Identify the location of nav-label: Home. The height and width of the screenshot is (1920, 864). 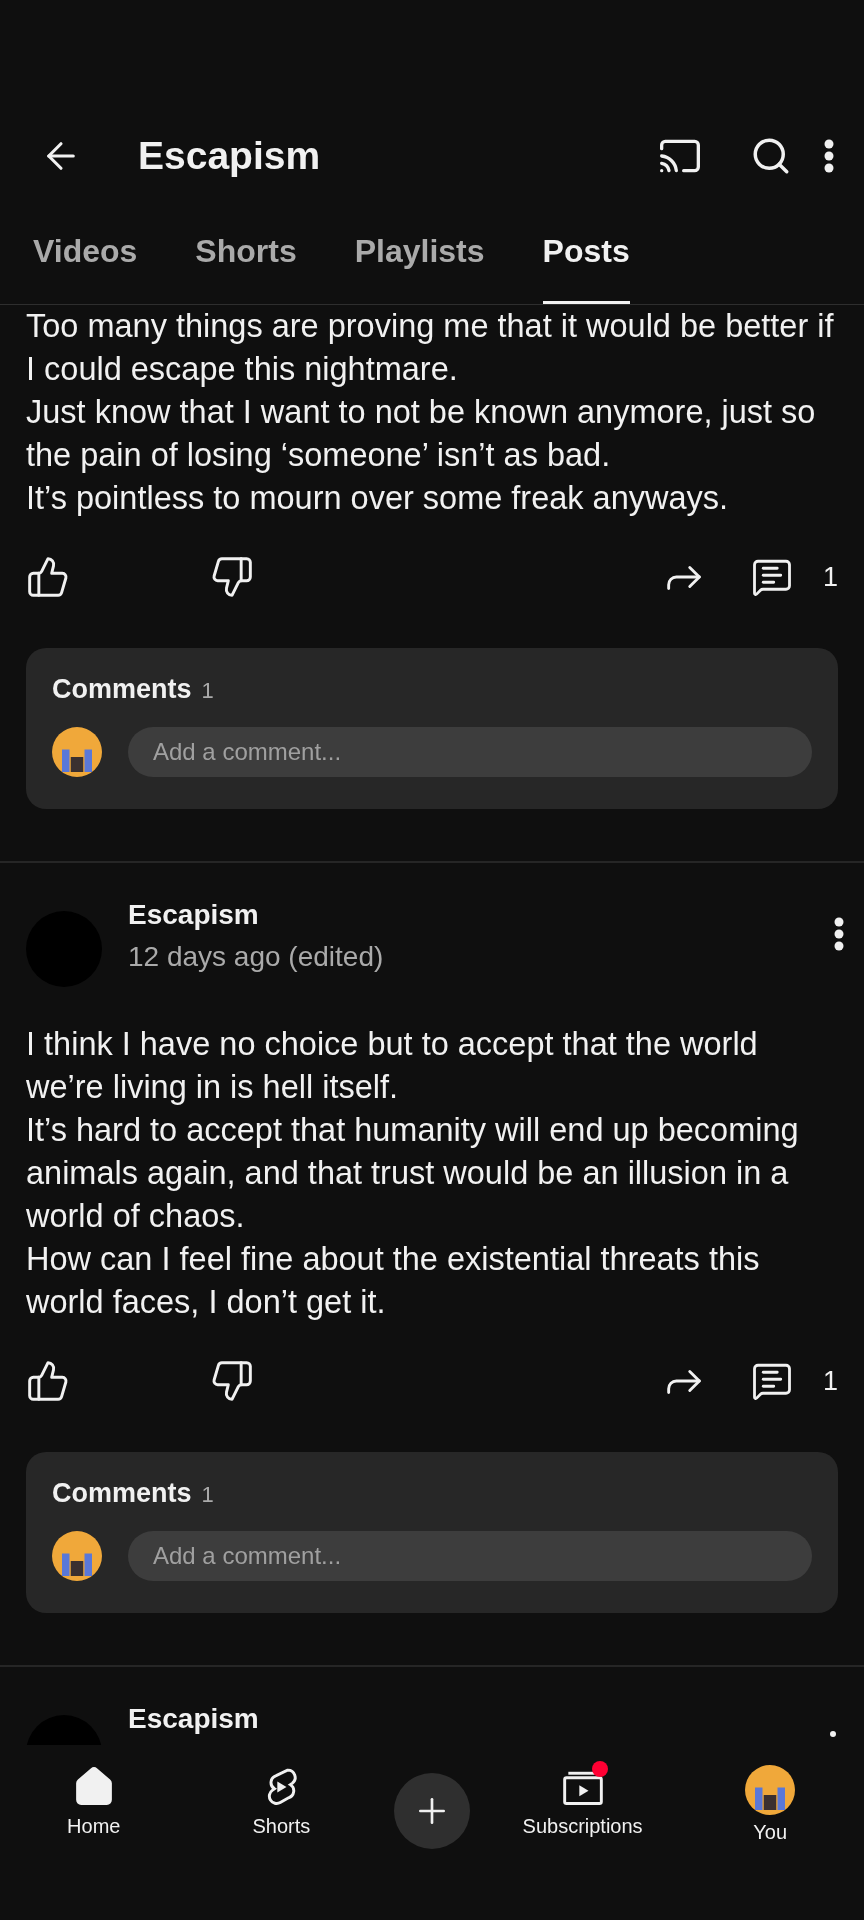
(94, 1826).